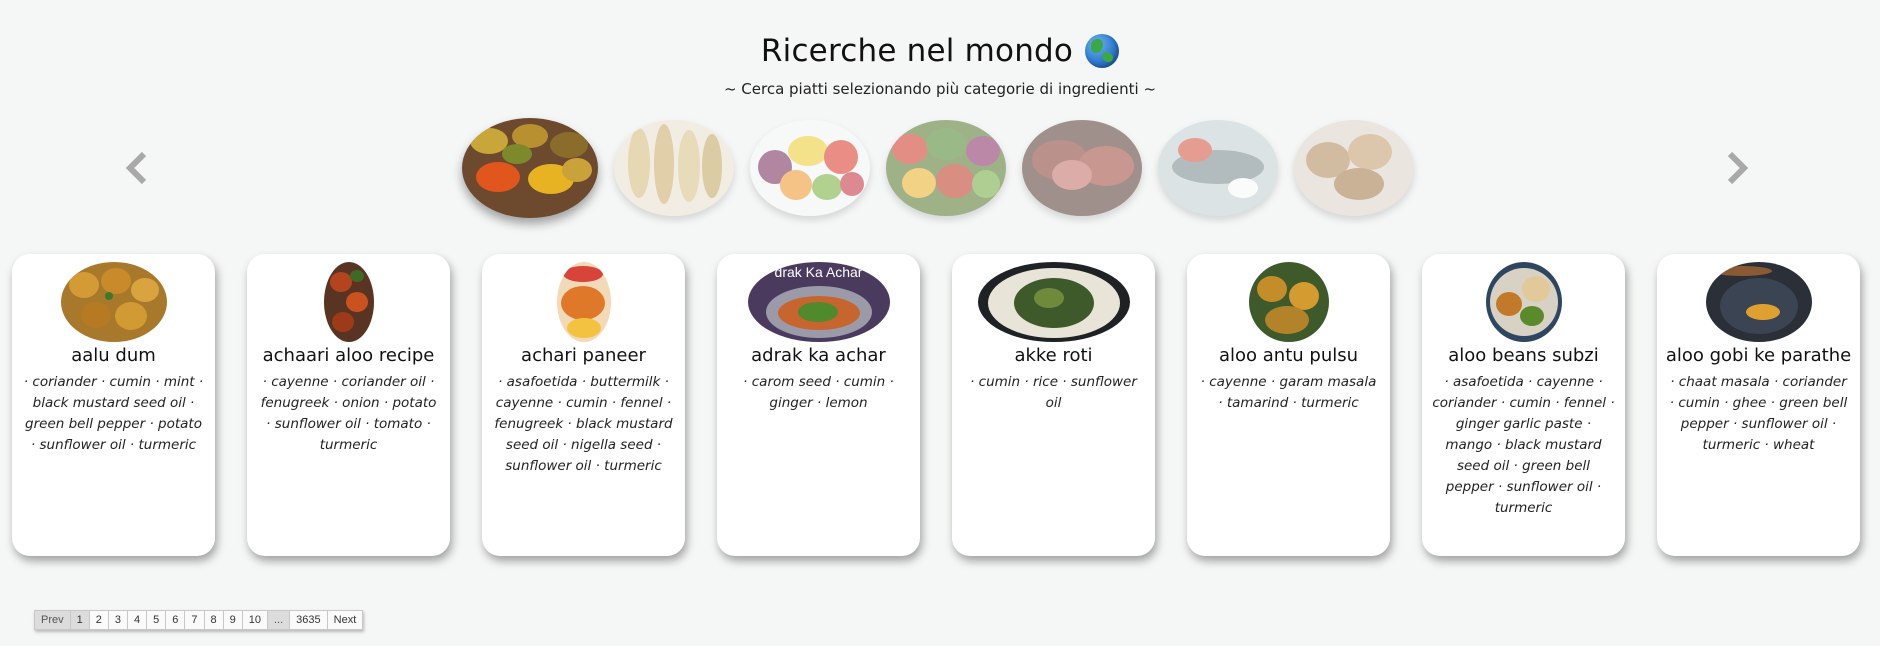 This screenshot has height=646, width=1880. Describe the element at coordinates (113, 355) in the screenshot. I see `recipe-title: aalu dum` at that location.